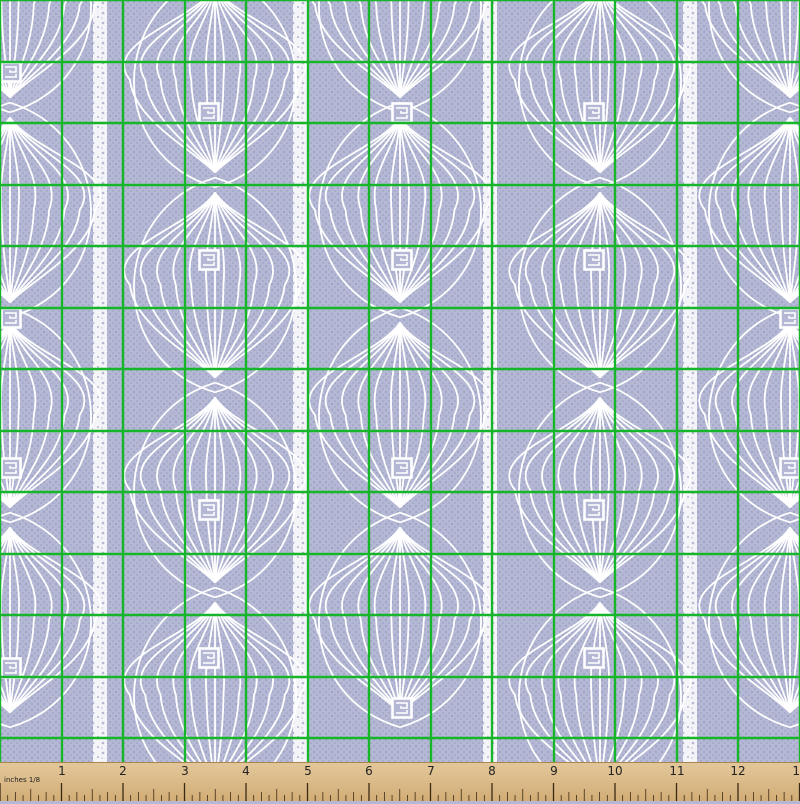 The width and height of the screenshot is (800, 804). I want to click on ruler-number: 10, so click(615, 771).